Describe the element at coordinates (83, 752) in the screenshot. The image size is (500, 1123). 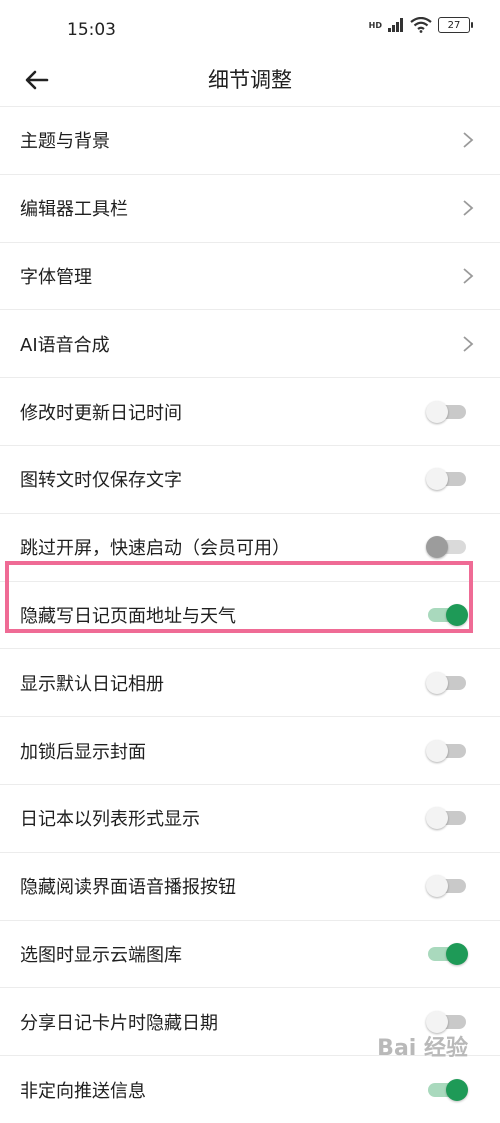
I see `settings-row-label: 加锁后显示封面` at that location.